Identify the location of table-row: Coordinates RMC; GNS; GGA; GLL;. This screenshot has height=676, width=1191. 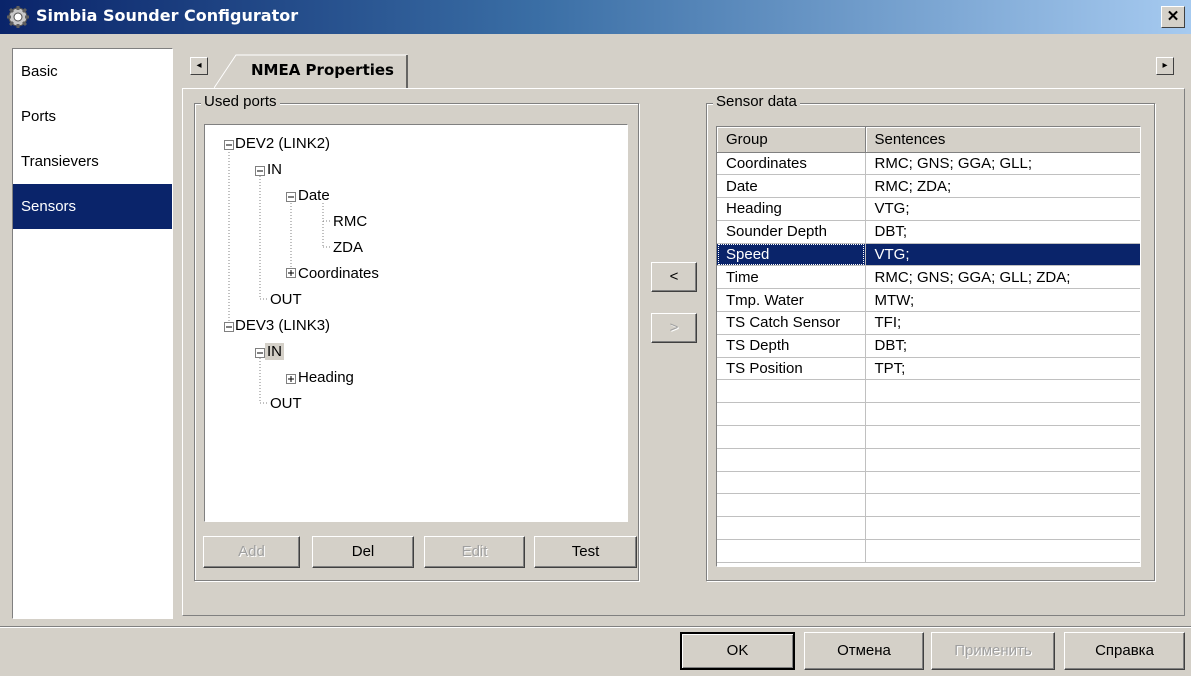
(928, 164).